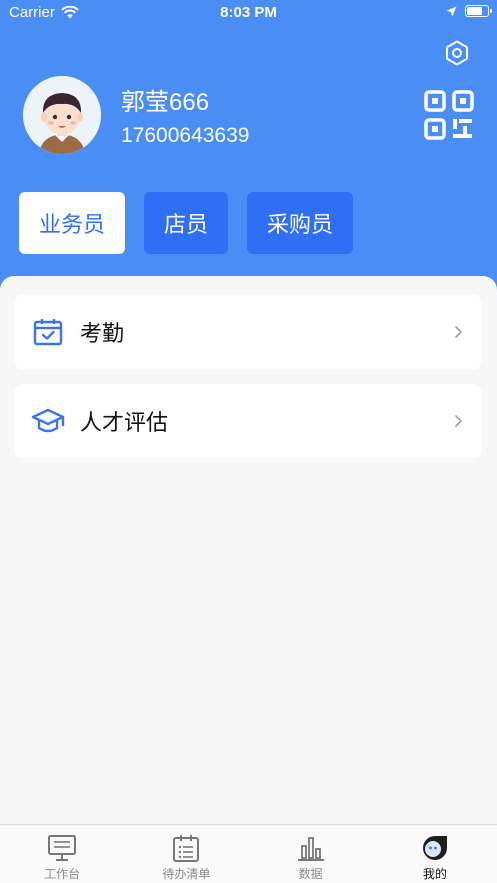 The image size is (497, 883). What do you see at coordinates (62, 874) in the screenshot?
I see `tab-label: 工作台` at bounding box center [62, 874].